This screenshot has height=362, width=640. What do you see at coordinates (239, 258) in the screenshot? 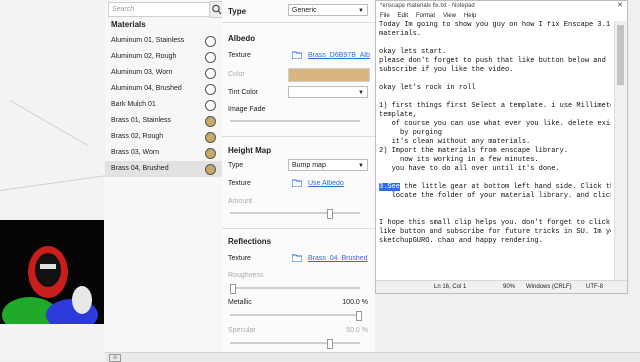
I see `reflections-texture-label: Texture` at bounding box center [239, 258].